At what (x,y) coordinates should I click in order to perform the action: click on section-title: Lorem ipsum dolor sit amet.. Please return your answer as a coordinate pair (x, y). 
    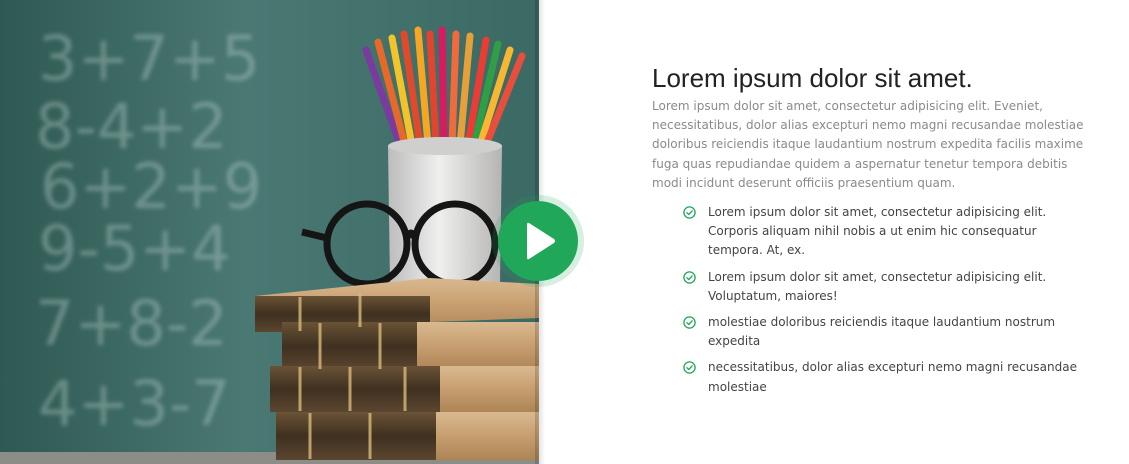
    Looking at the image, I should click on (812, 78).